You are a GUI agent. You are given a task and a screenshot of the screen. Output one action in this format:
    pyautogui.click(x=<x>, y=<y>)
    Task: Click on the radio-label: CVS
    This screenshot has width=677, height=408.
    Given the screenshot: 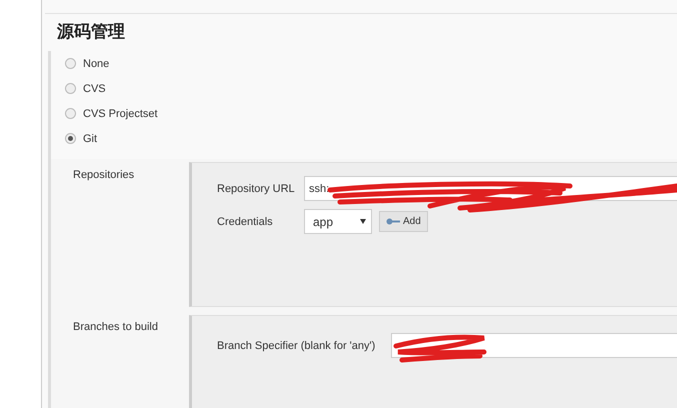 What is the action you would take?
    pyautogui.click(x=94, y=88)
    